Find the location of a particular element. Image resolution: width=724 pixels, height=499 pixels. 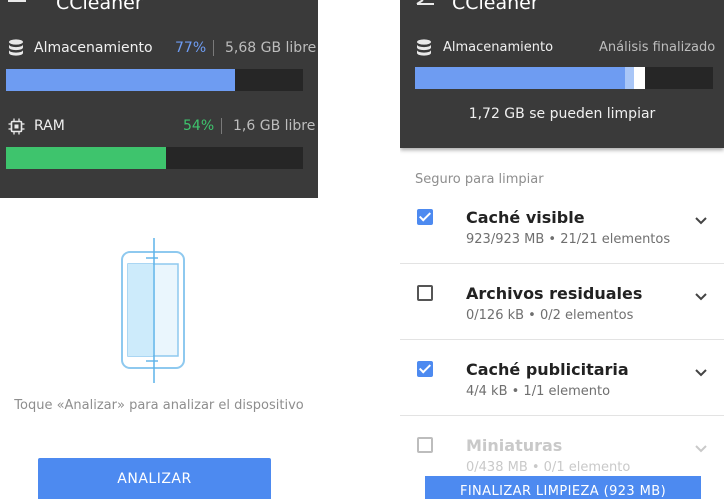

list-item: Caché publicitaria 4/4 kB • 1/1 elemento is located at coordinates (562, 378).